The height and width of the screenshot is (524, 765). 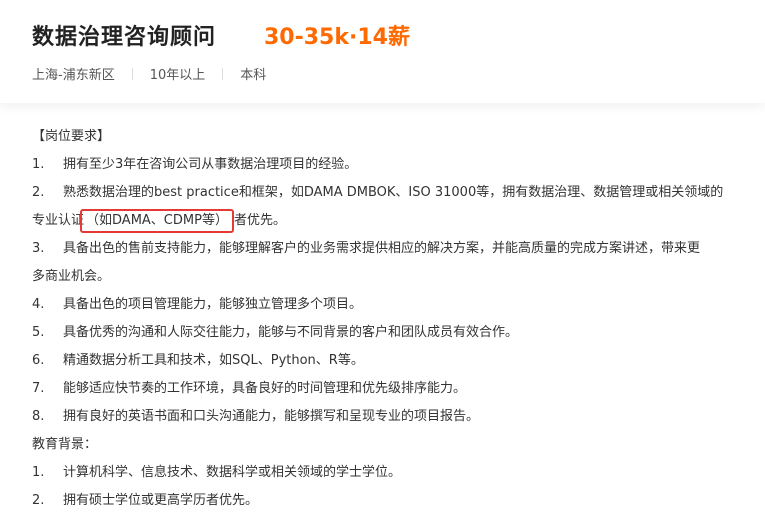 I want to click on item-text: 拥有硕士学位或更高学历者优先。, so click(x=161, y=500).